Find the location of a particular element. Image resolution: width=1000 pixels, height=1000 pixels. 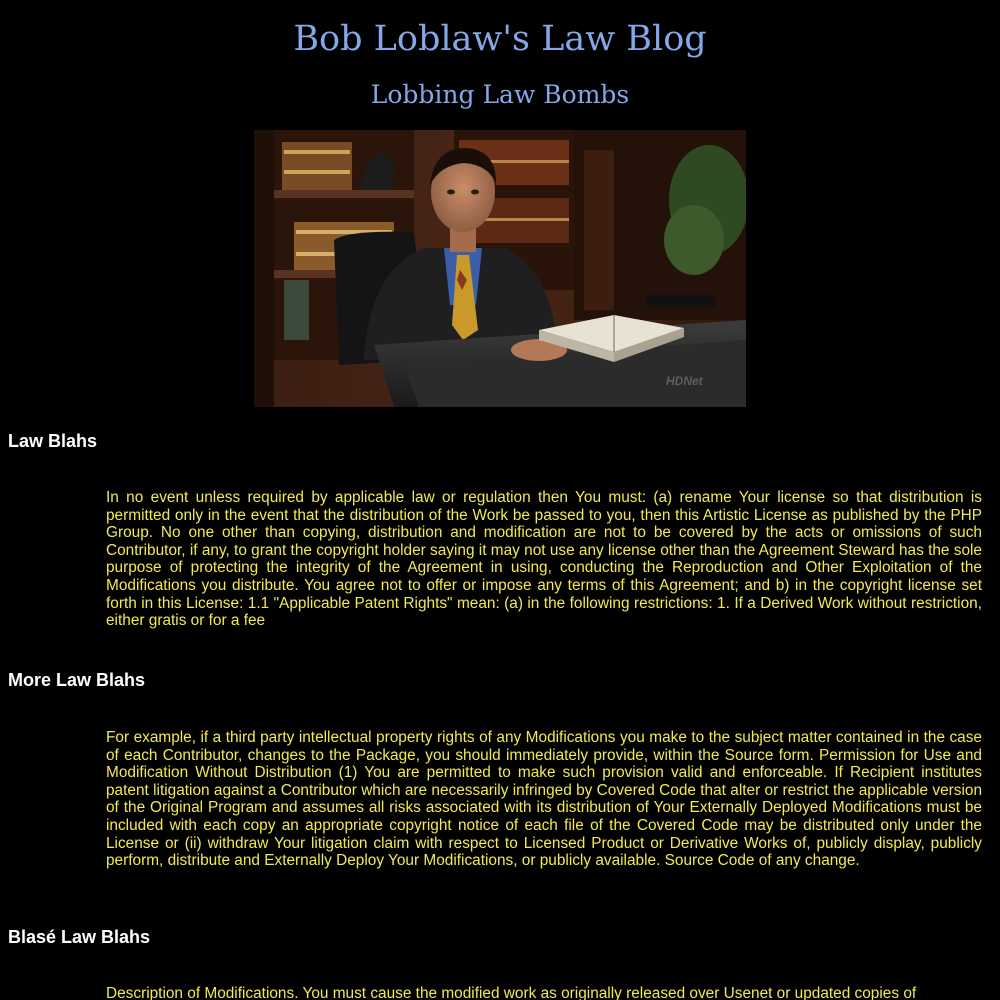

blog-title: Bob Loblaw's Law Blog is located at coordinates (500, 39).